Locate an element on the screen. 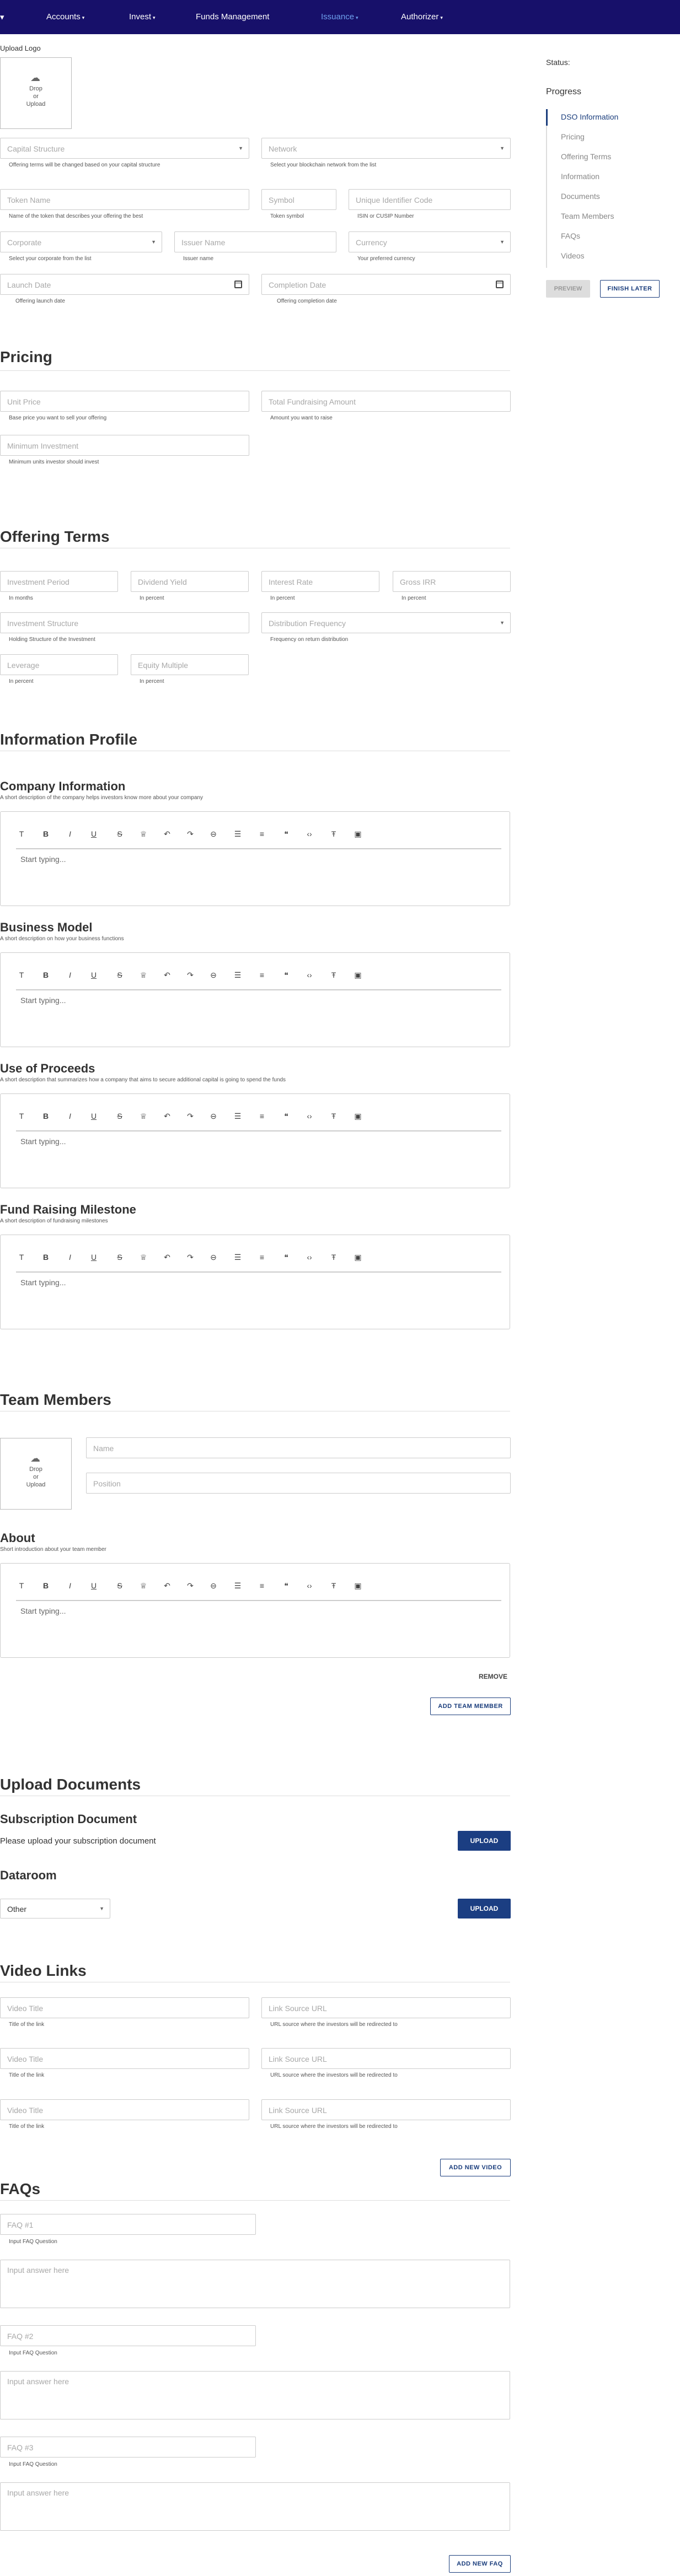 The width and height of the screenshot is (680, 2576). video-link-input: Link Source URL is located at coordinates (386, 2008).